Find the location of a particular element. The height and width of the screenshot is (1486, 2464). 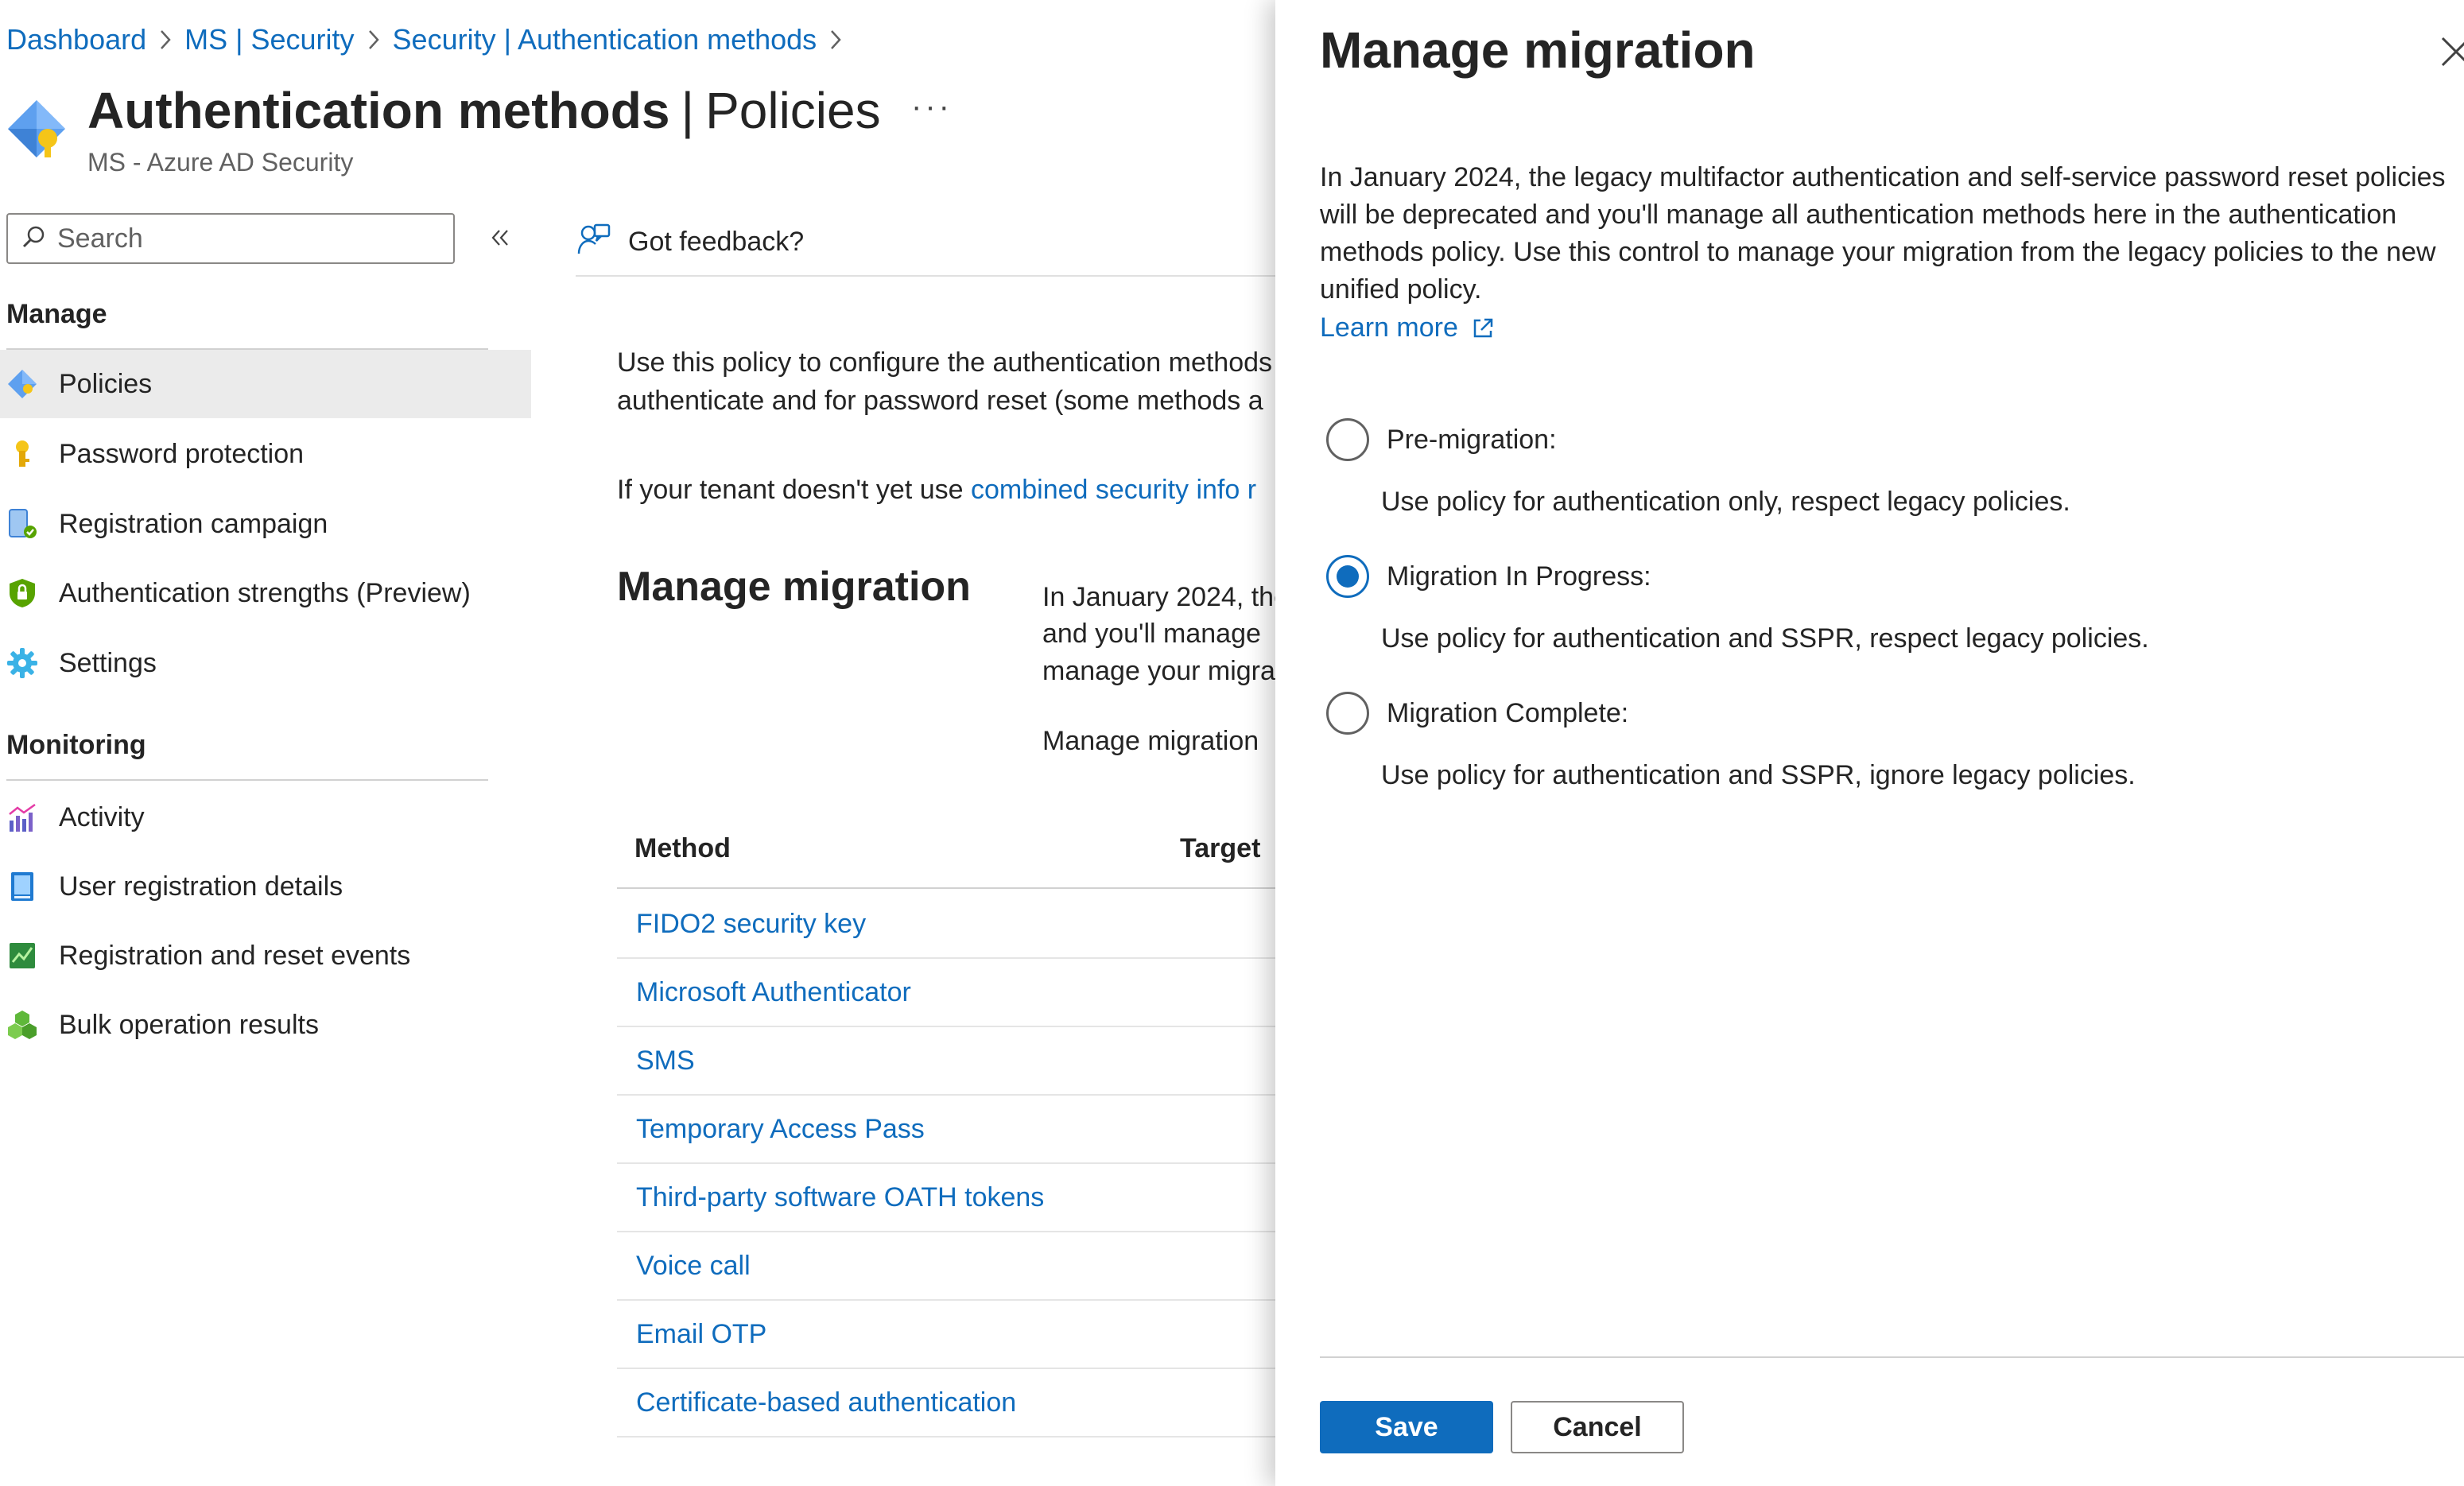

registration-campaign-icon is located at coordinates (22, 523).